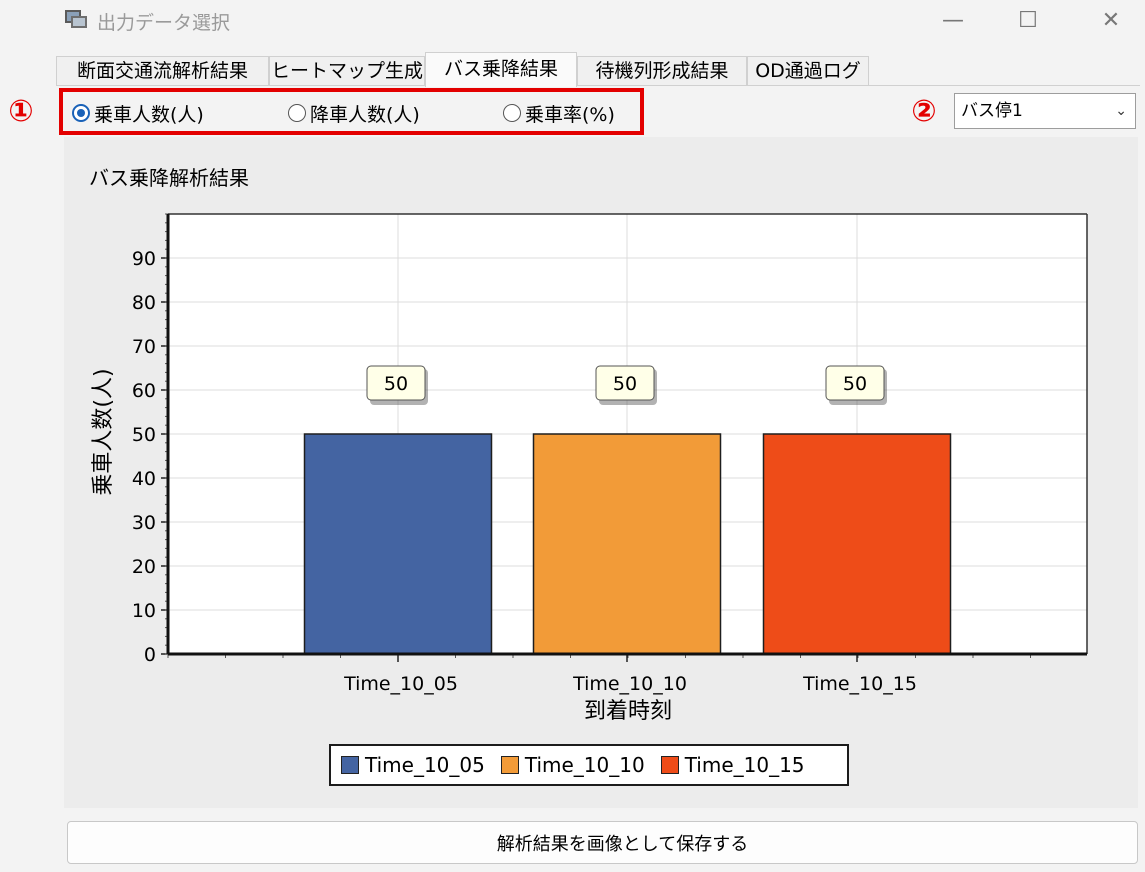 The height and width of the screenshot is (872, 1145). I want to click on y-tick-label: 80, so click(144, 303).